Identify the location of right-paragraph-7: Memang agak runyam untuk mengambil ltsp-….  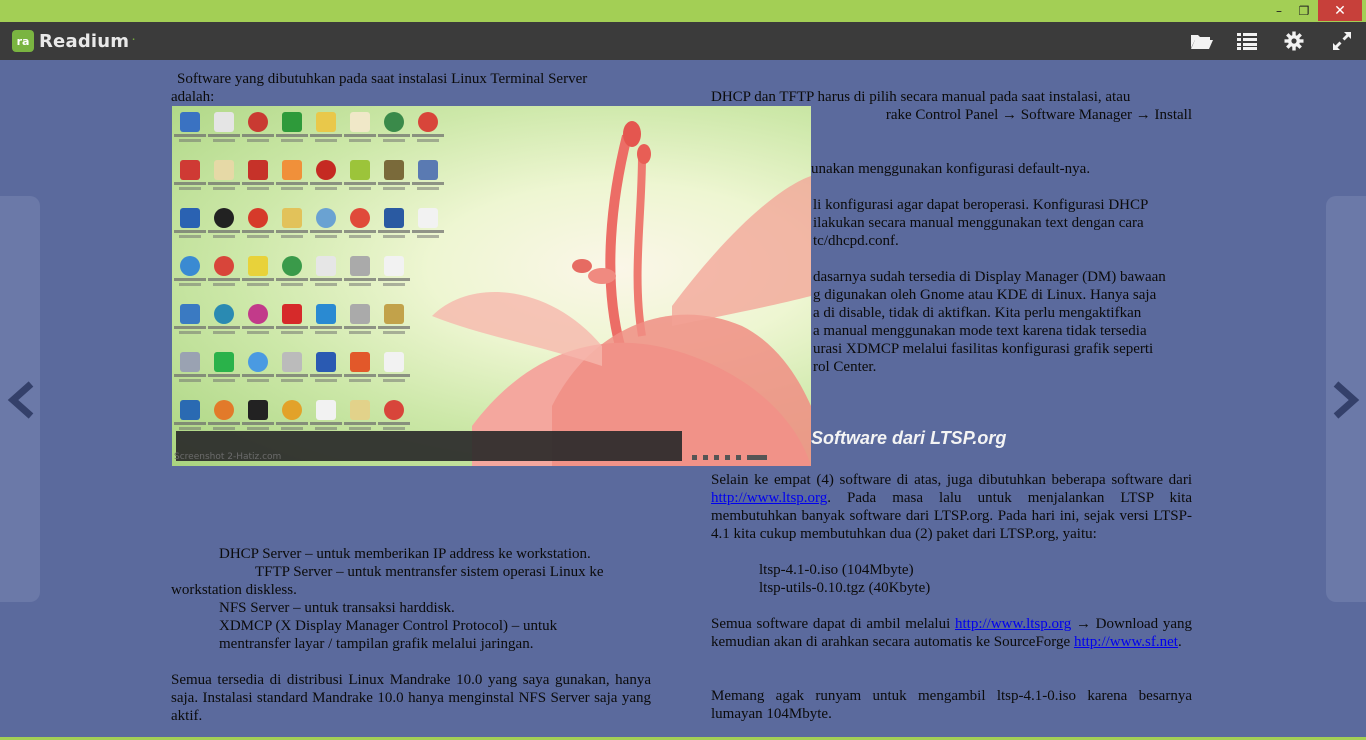
(951, 705).